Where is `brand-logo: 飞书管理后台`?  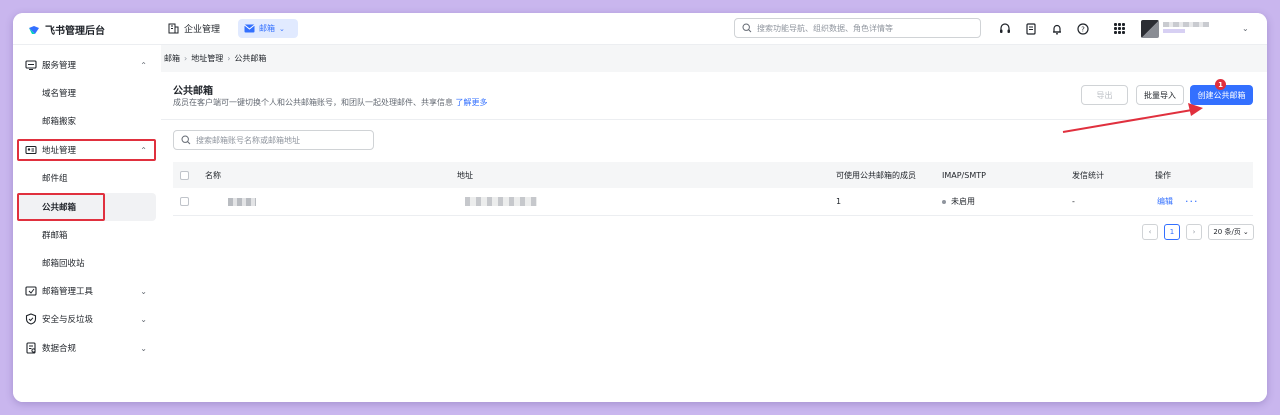 brand-logo: 飞书管理后台 is located at coordinates (66, 29).